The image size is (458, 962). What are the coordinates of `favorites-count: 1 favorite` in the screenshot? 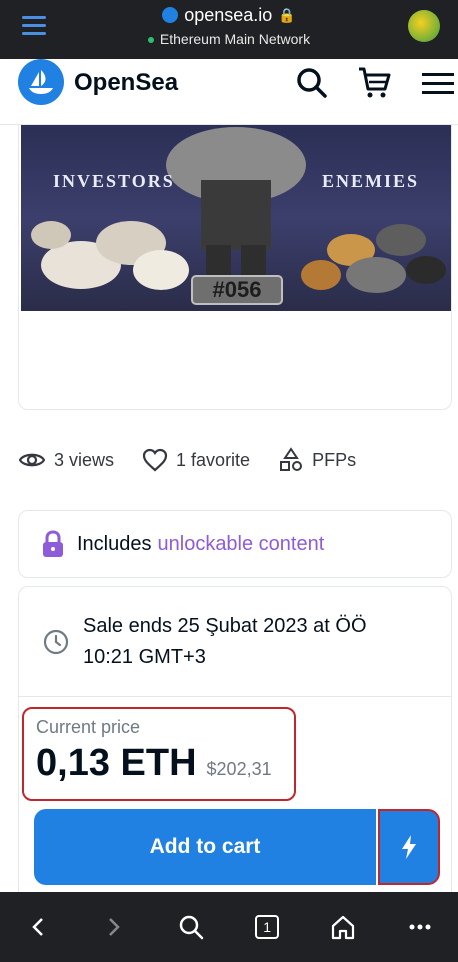 It's located at (213, 459).